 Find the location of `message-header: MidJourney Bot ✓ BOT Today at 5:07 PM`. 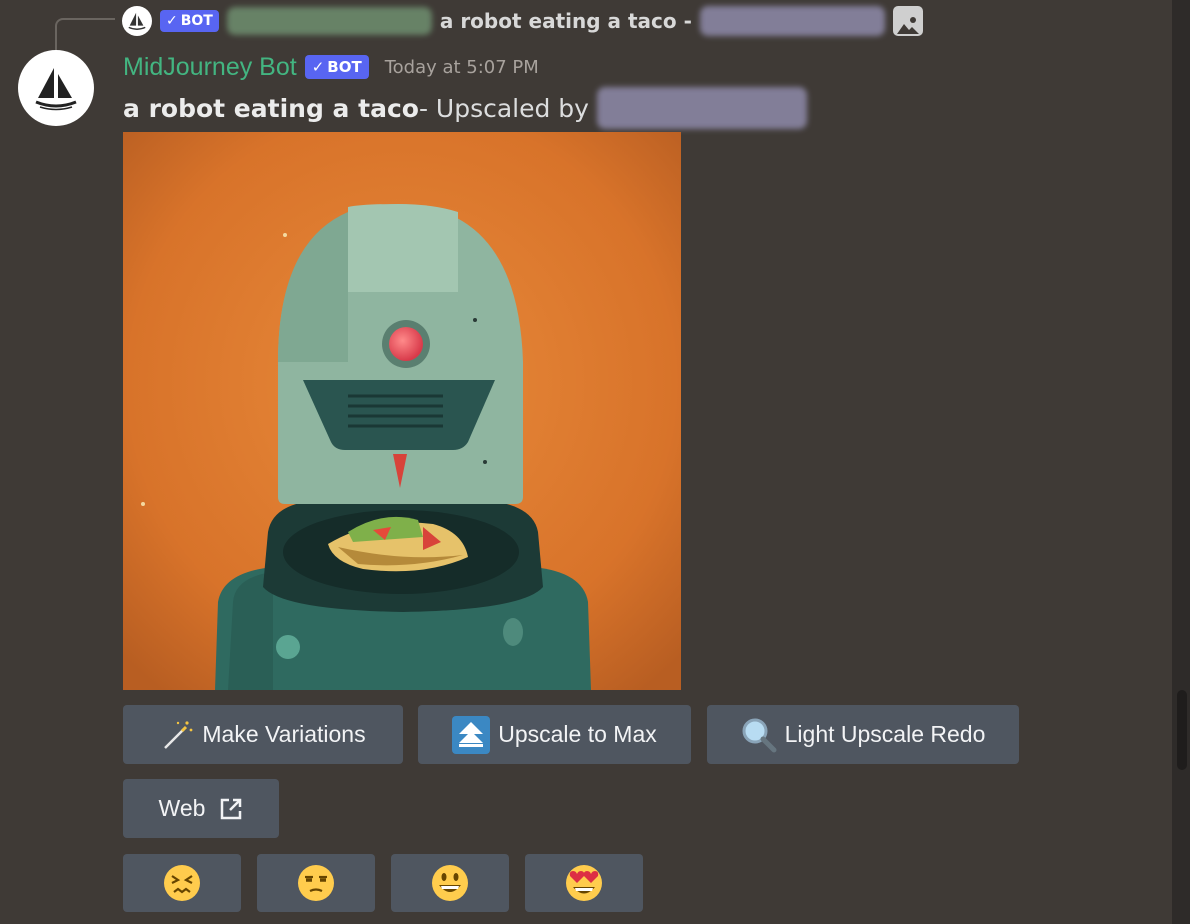

message-header: MidJourney Bot ✓ BOT Today at 5:07 PM is located at coordinates (331, 67).